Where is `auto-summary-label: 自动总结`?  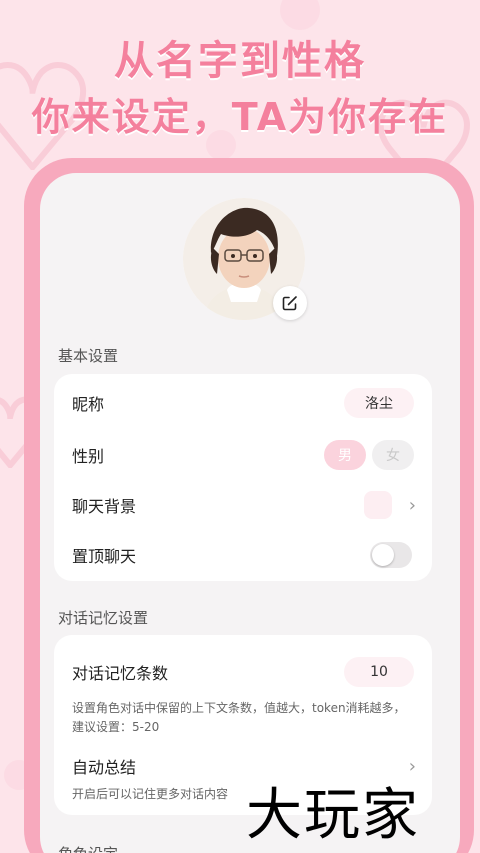
auto-summary-label: 自动总结 is located at coordinates (104, 767).